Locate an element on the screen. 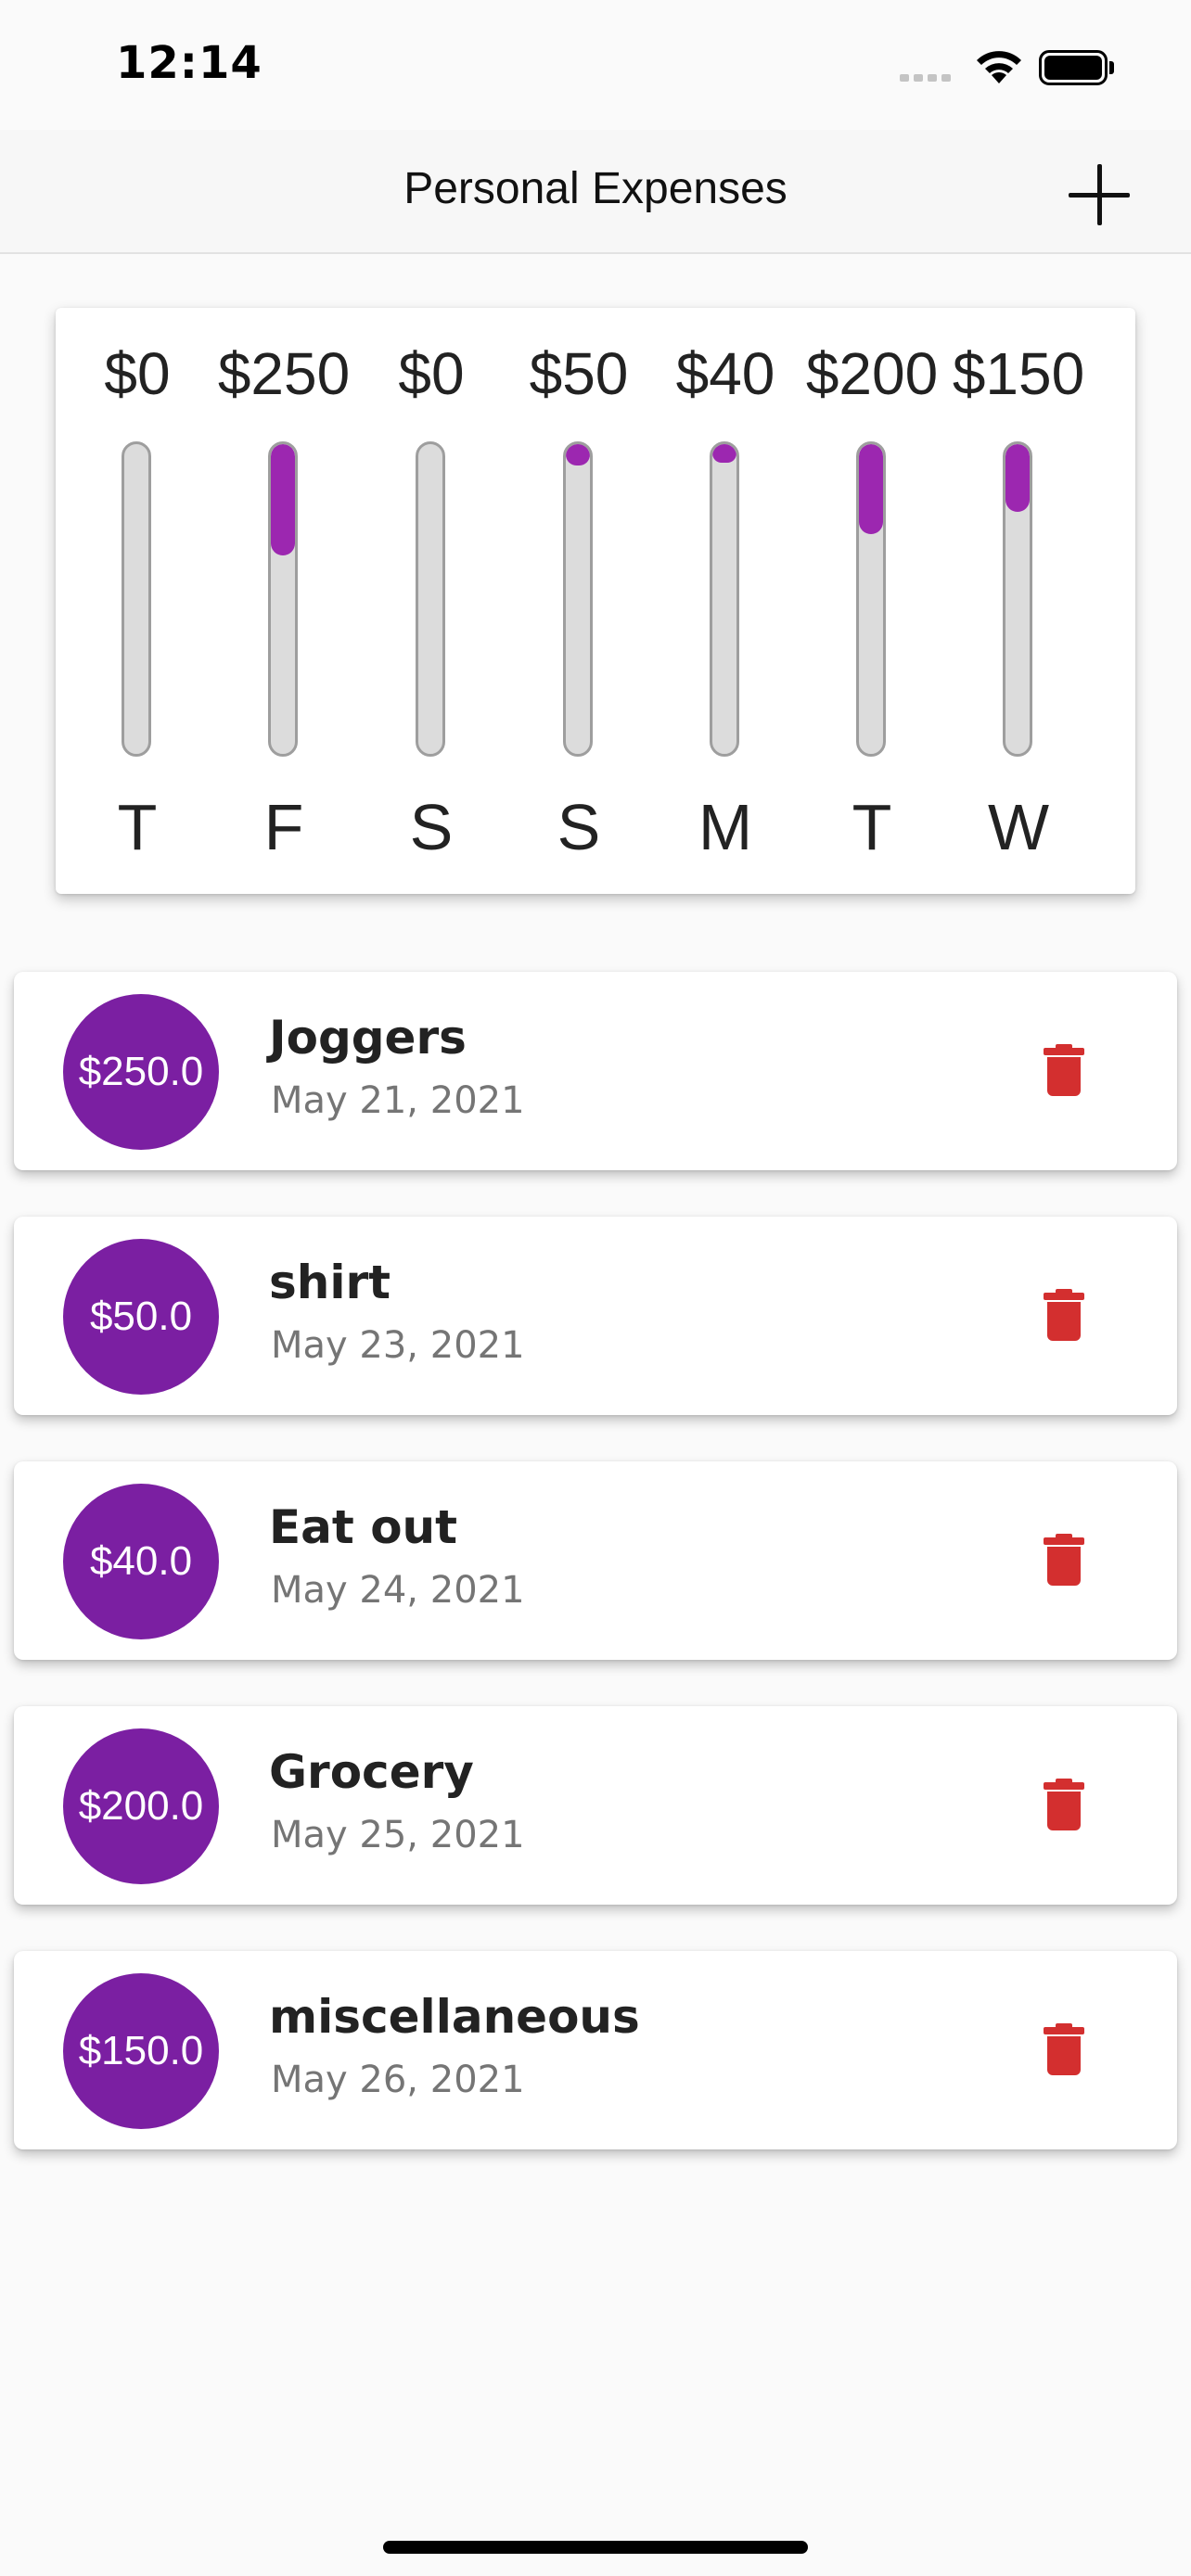 This screenshot has width=1191, height=2576. chart-bar: $50 S is located at coordinates (579, 601).